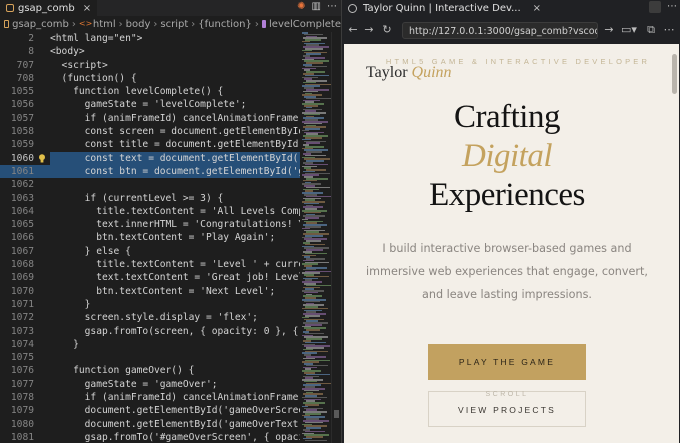  What do you see at coordinates (674, 243) in the screenshot?
I see `page-scrollbar` at bounding box center [674, 243].